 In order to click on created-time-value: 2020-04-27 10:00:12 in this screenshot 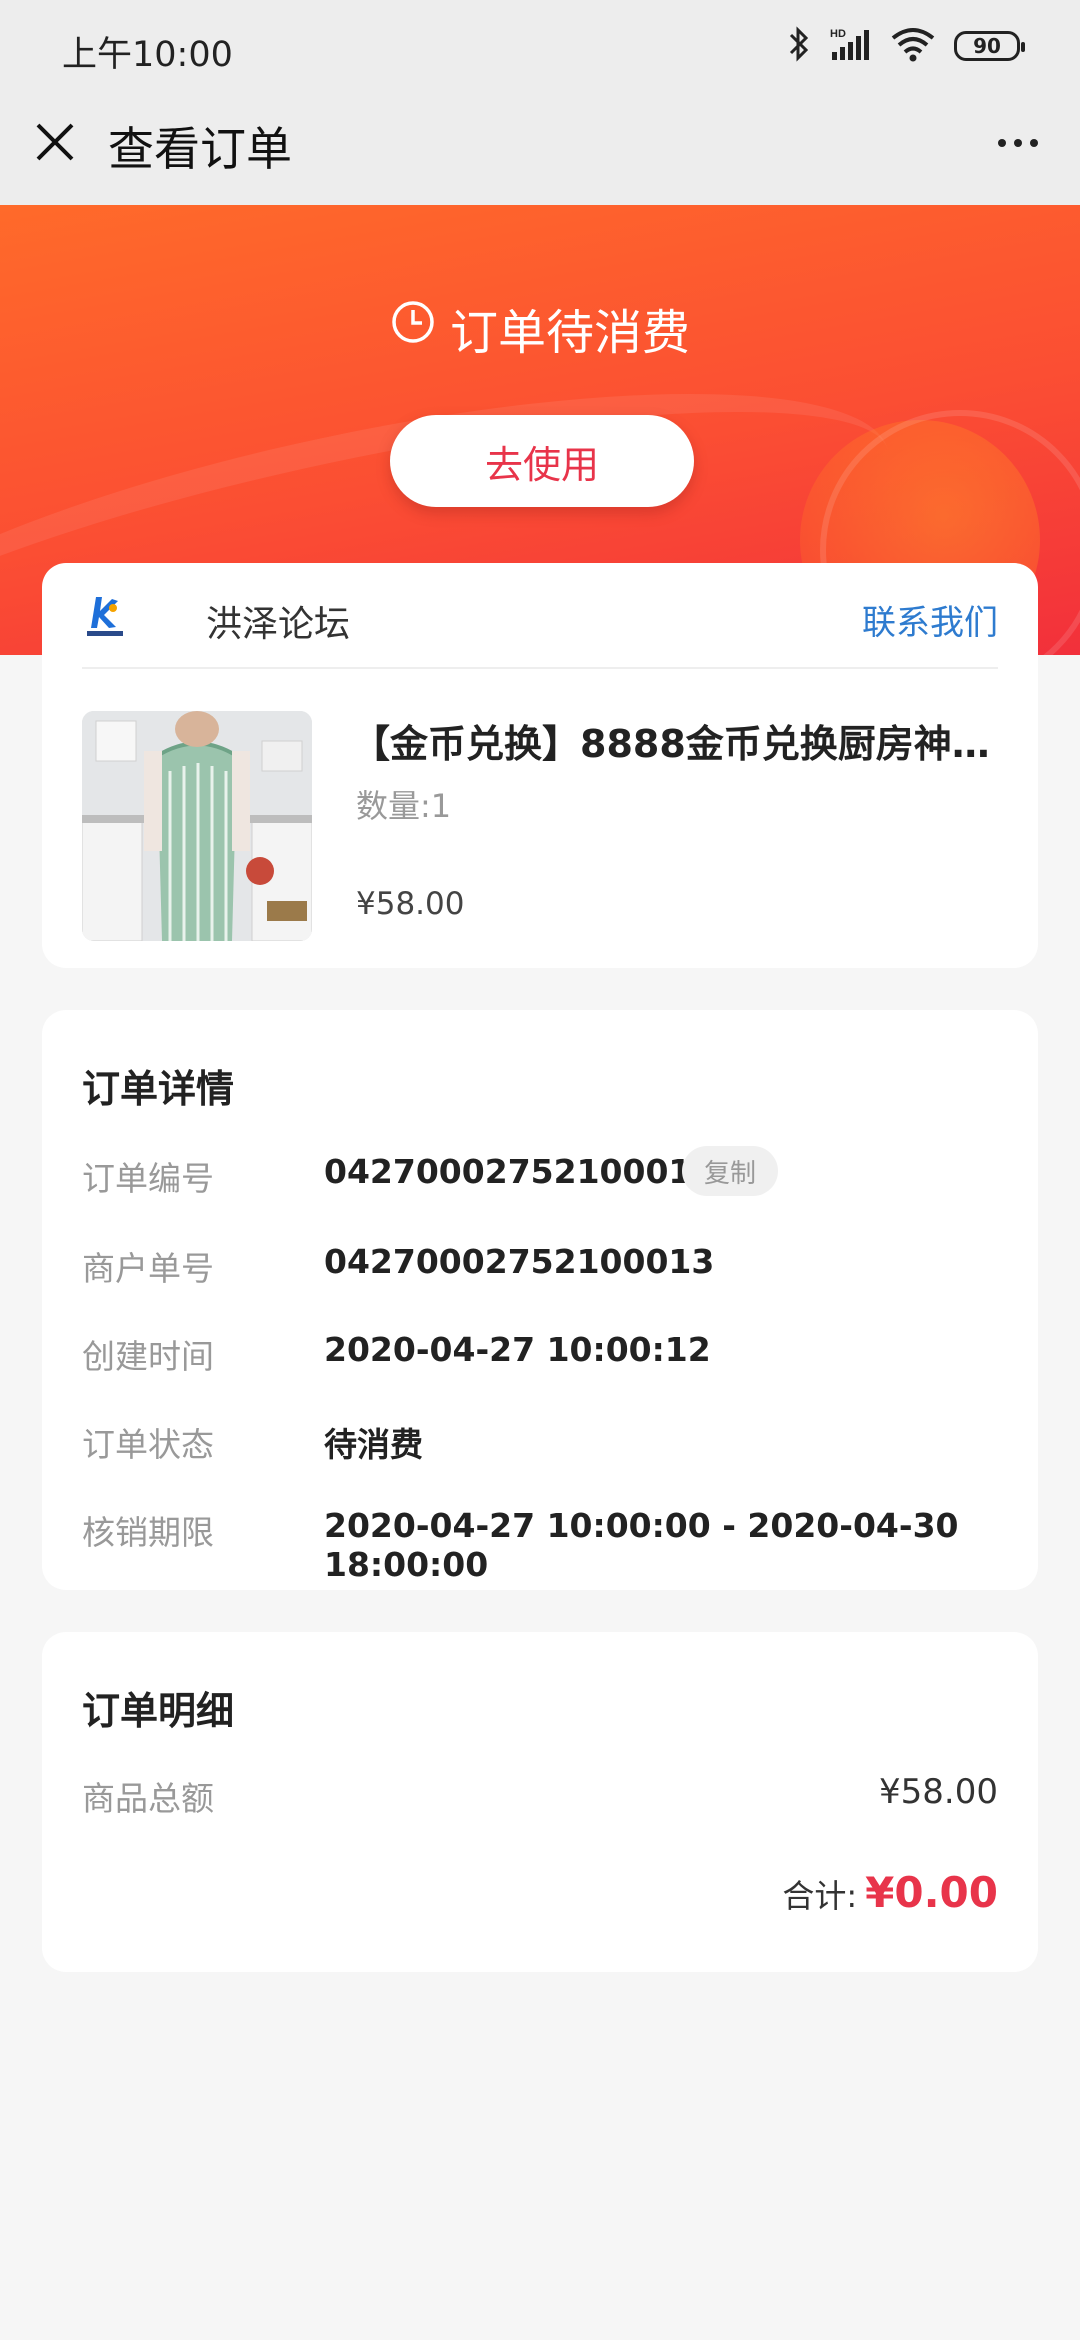, I will do `click(517, 1349)`.